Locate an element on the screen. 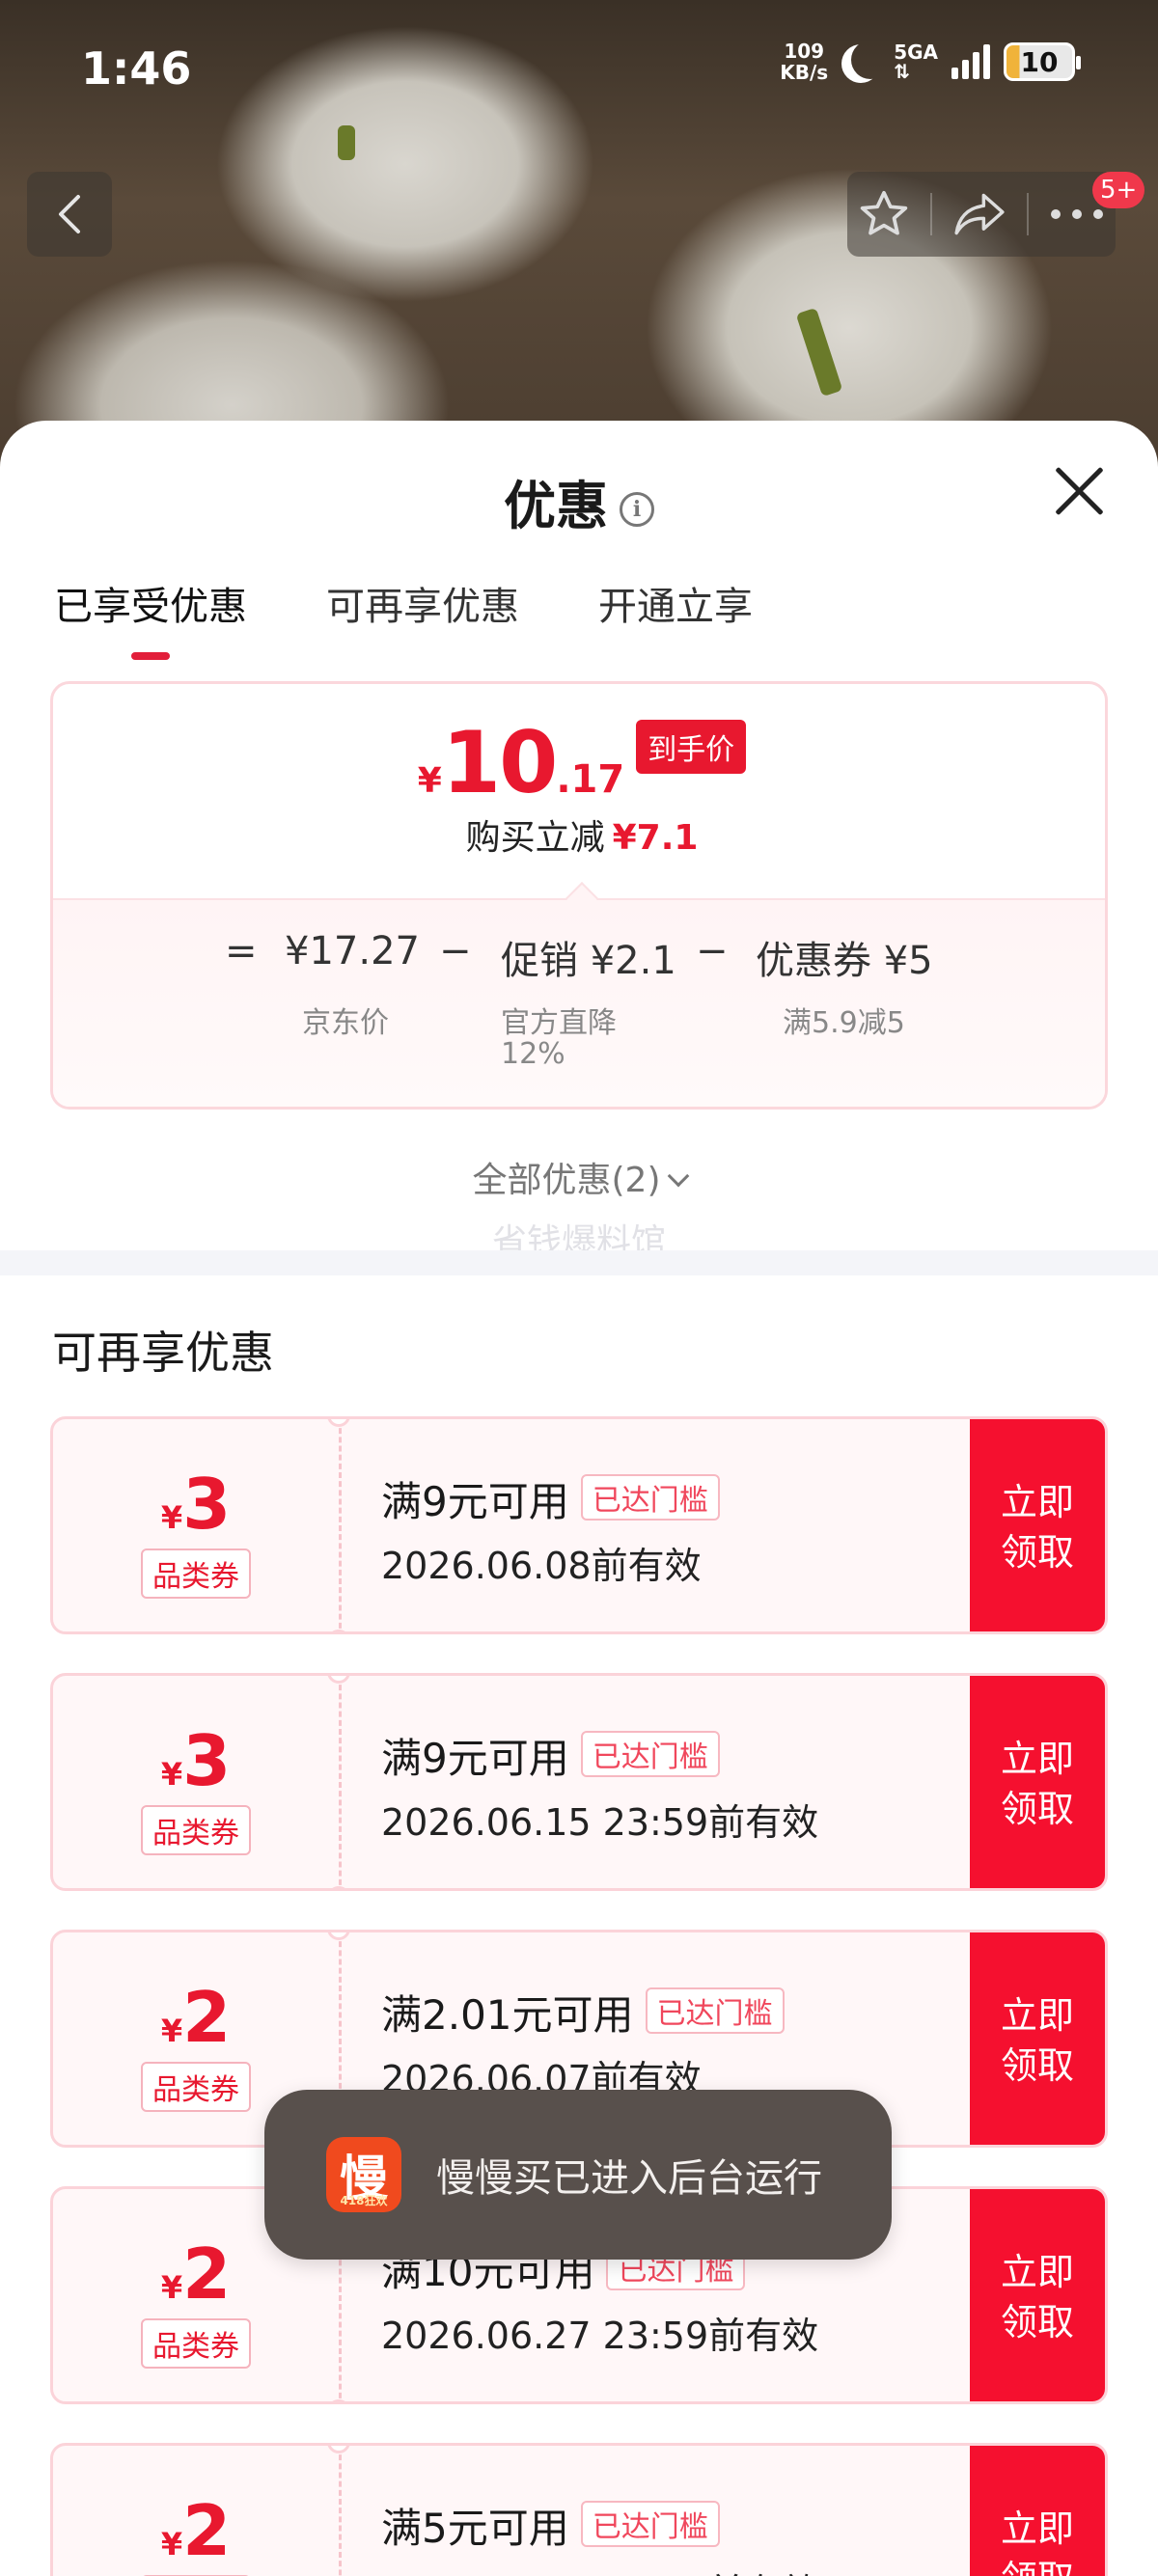 The width and height of the screenshot is (1158, 2576). coupon-details: 满9元可用 已达门槛 2026.06.08前有效 is located at coordinates (550, 1529).